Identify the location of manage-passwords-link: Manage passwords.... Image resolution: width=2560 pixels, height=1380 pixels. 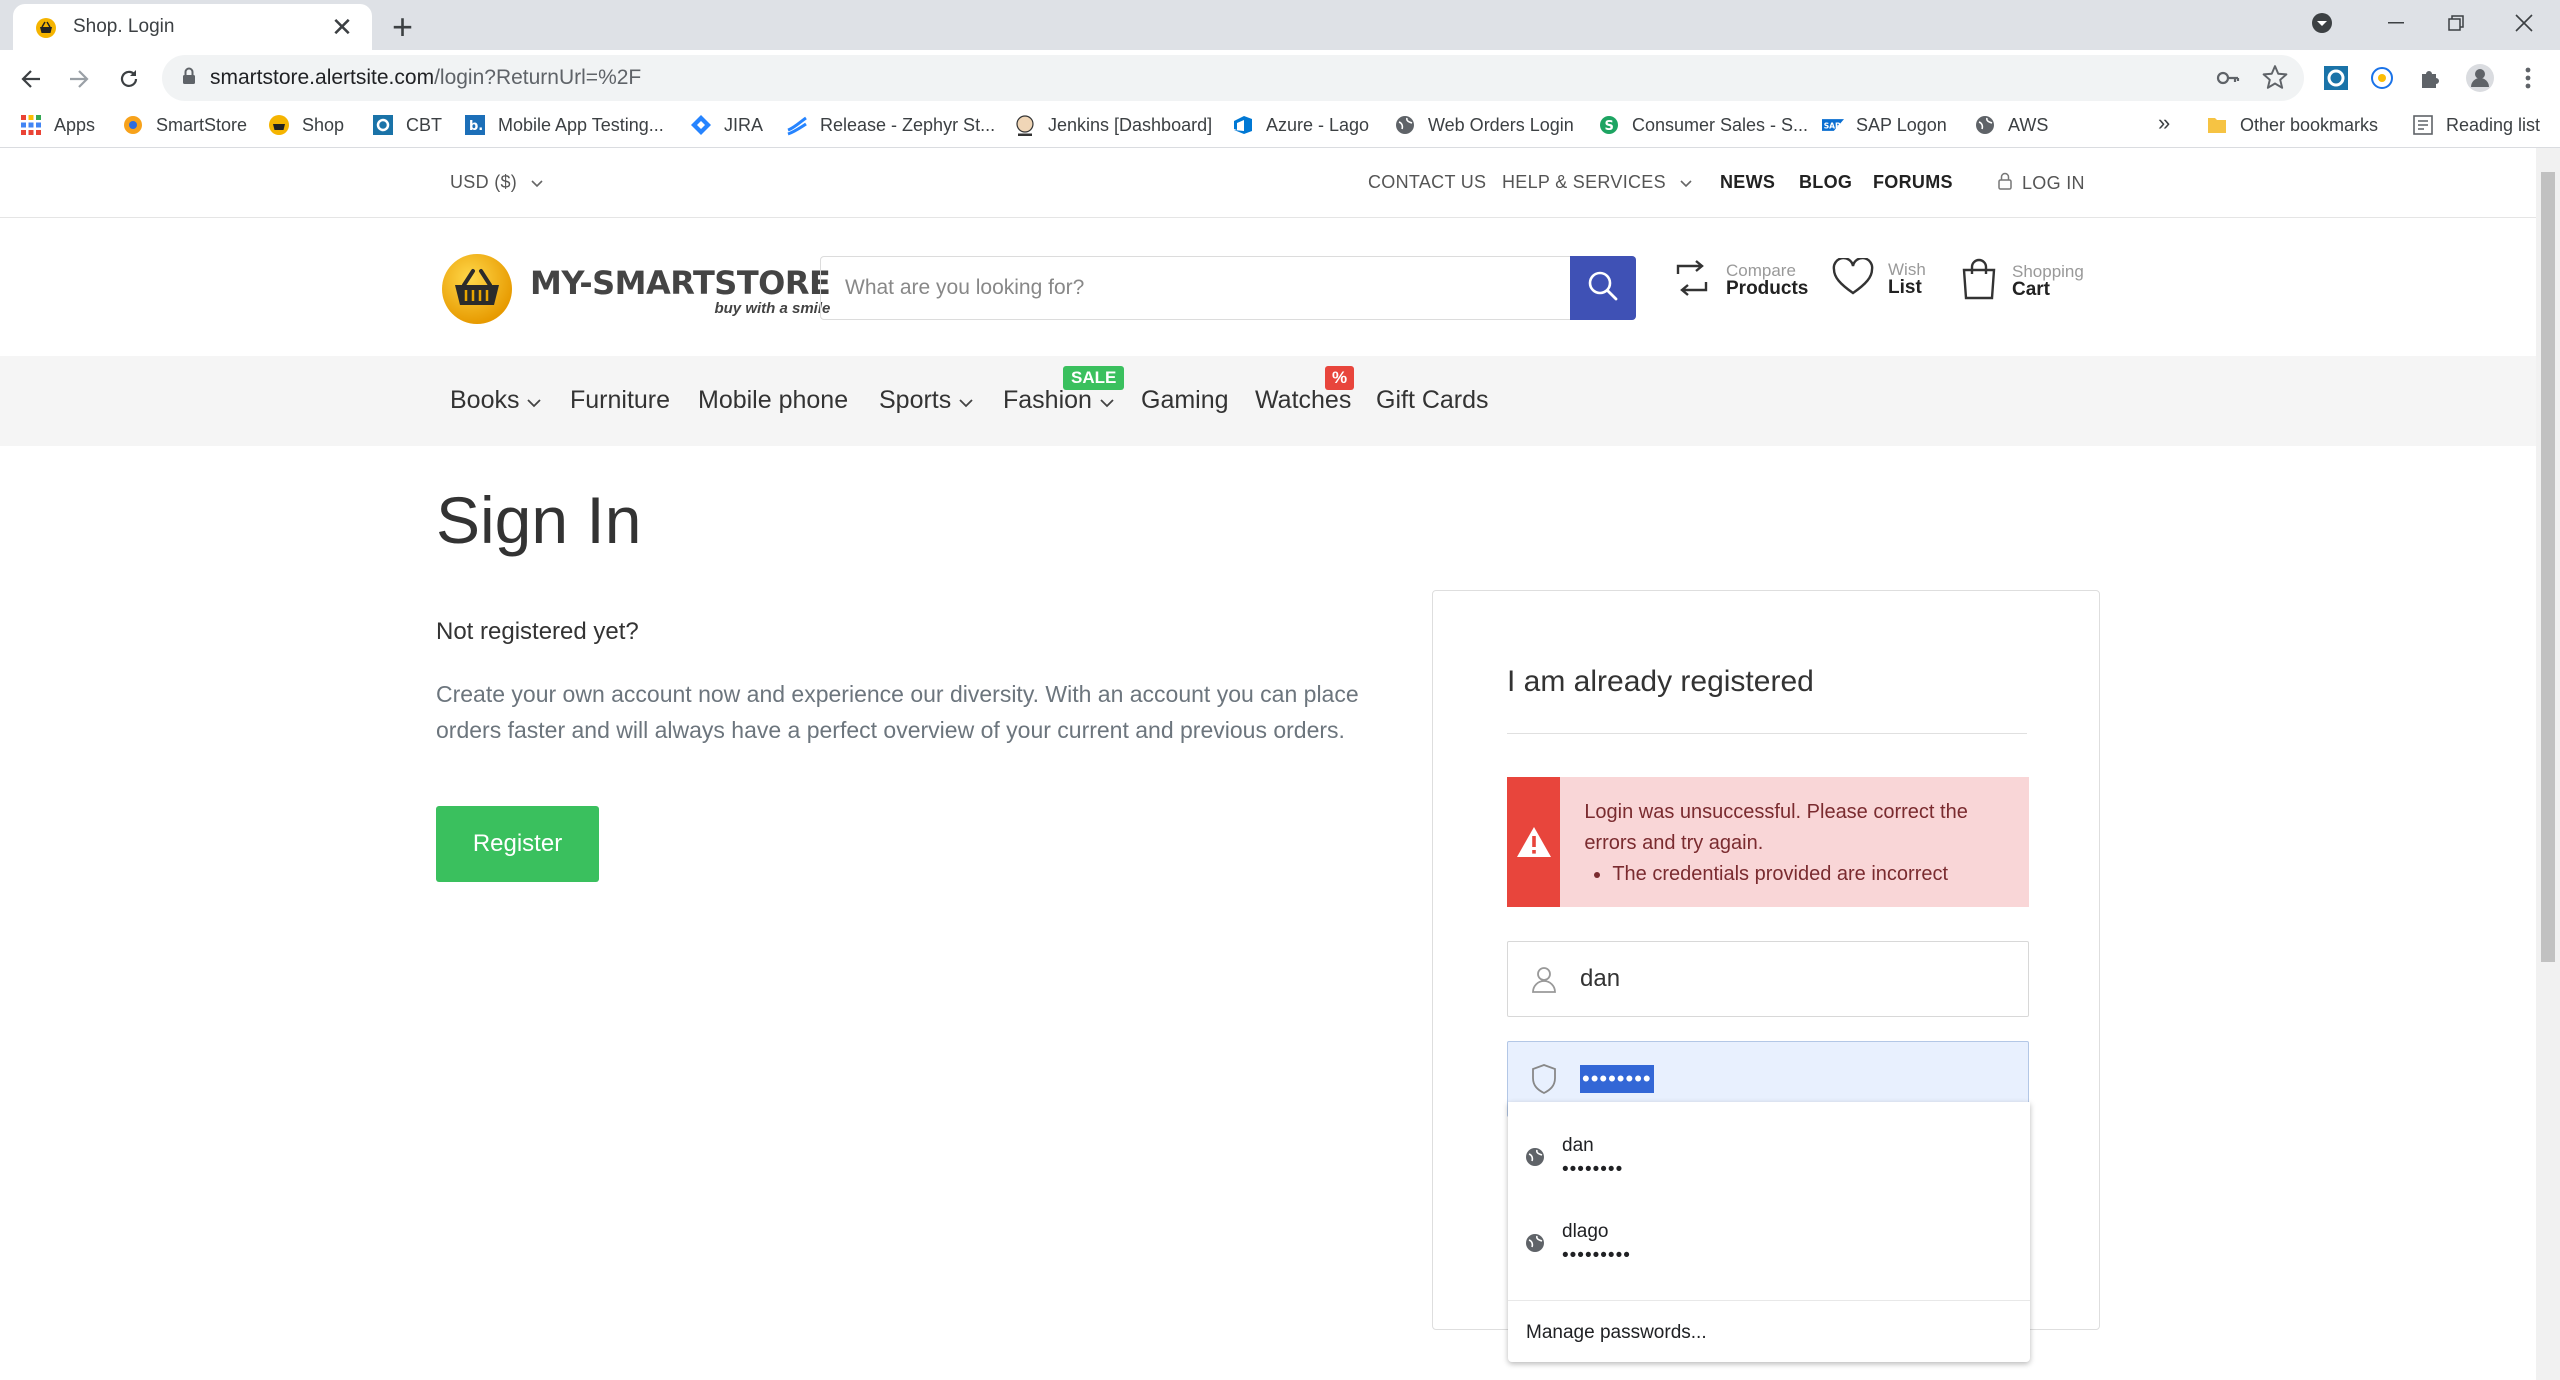
(1616, 1333).